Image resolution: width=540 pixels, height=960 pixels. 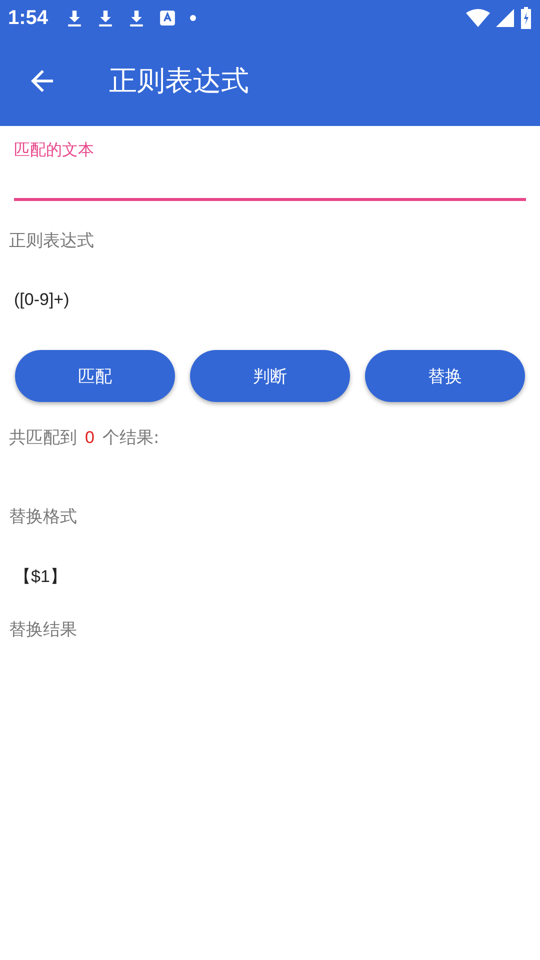 What do you see at coordinates (505, 18) in the screenshot?
I see `signal-icon` at bounding box center [505, 18].